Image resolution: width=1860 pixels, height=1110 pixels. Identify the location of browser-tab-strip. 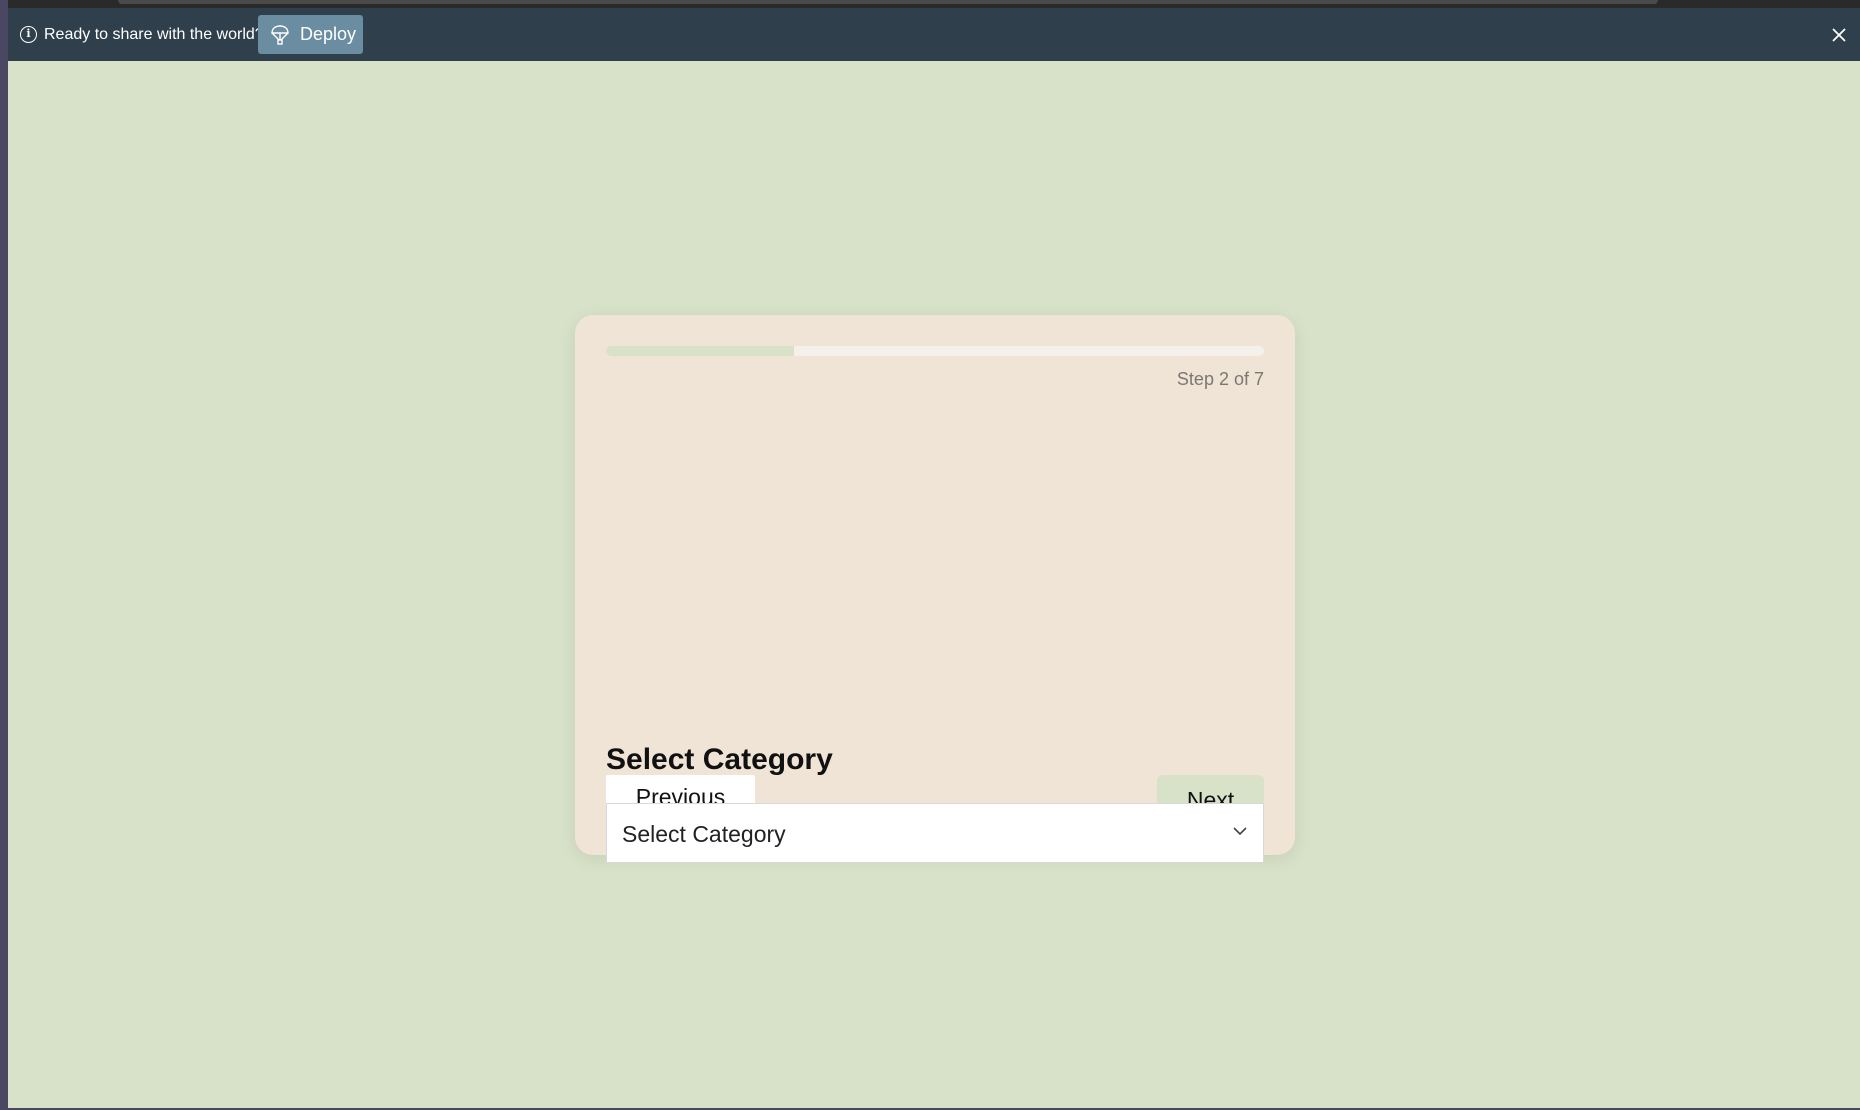
(888, 2).